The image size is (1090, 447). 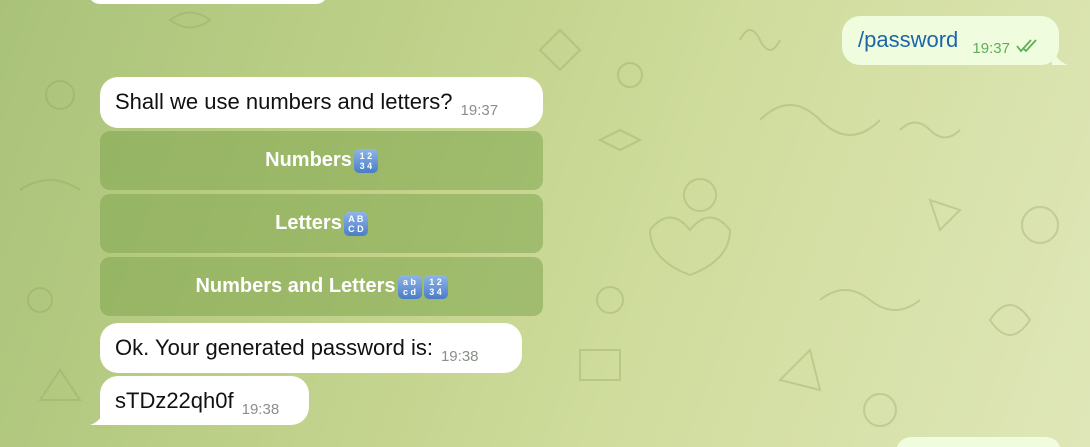 What do you see at coordinates (295, 286) in the screenshot?
I see `inline-button-label: Numbers and Letters` at bounding box center [295, 286].